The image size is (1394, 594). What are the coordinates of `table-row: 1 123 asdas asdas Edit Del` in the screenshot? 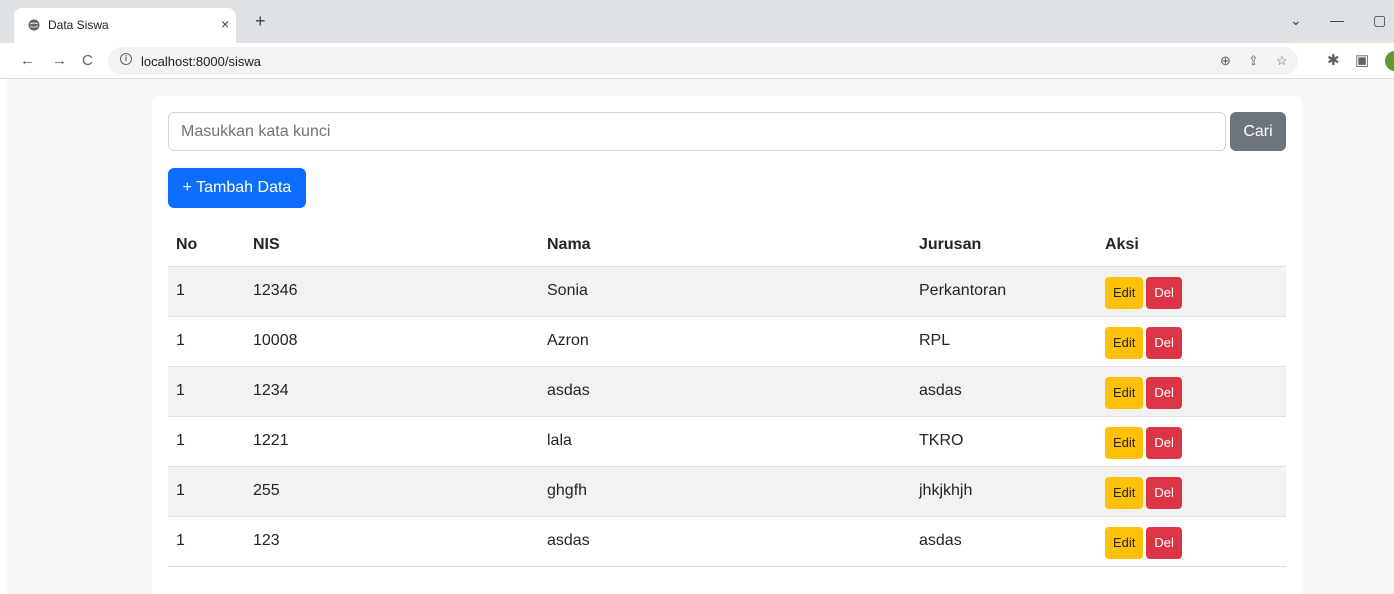 It's located at (727, 541).